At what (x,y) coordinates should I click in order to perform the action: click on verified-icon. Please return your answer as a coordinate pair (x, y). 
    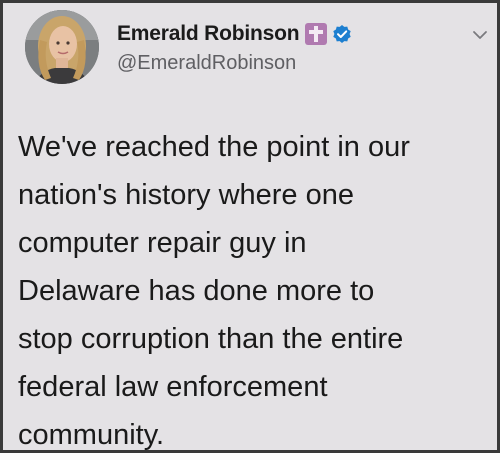
    Looking at the image, I should click on (342, 34).